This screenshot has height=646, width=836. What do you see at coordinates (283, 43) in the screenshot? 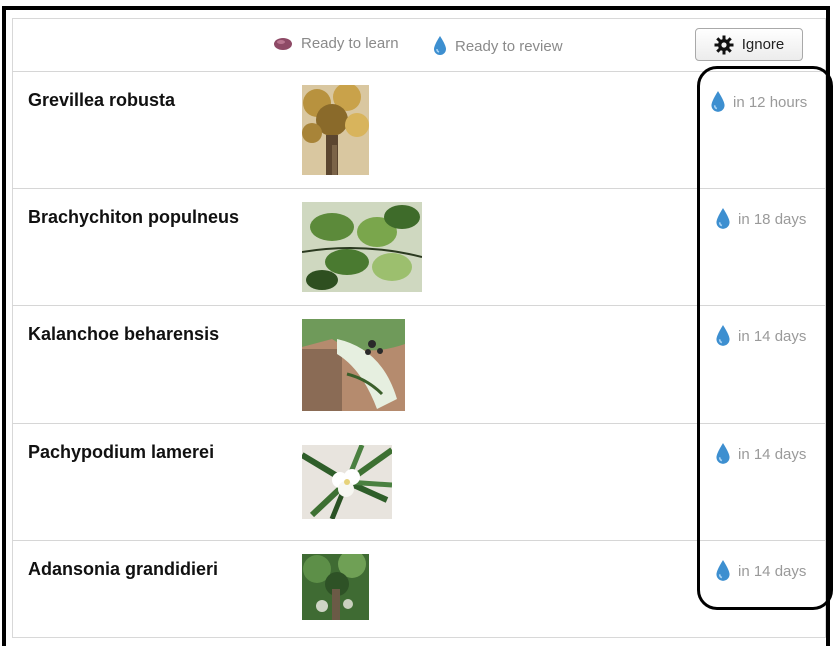
I see `seed-icon` at bounding box center [283, 43].